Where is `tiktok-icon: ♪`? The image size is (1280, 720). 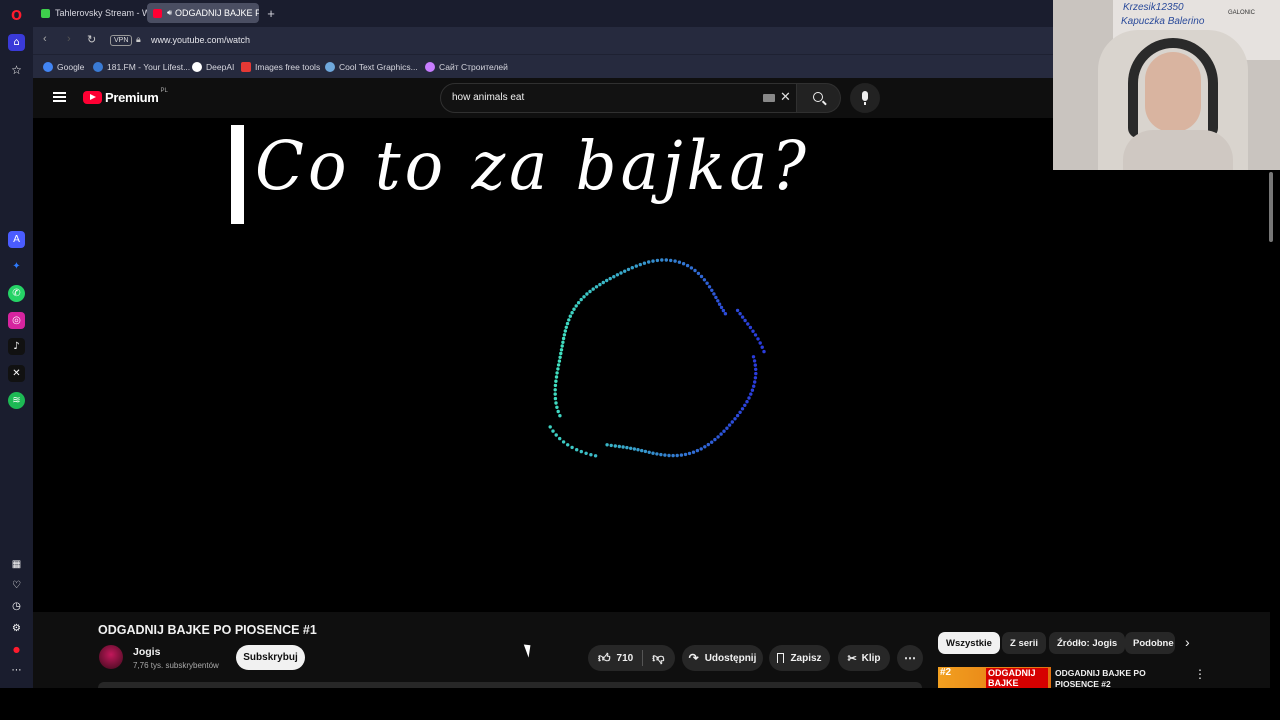 tiktok-icon: ♪ is located at coordinates (16, 346).